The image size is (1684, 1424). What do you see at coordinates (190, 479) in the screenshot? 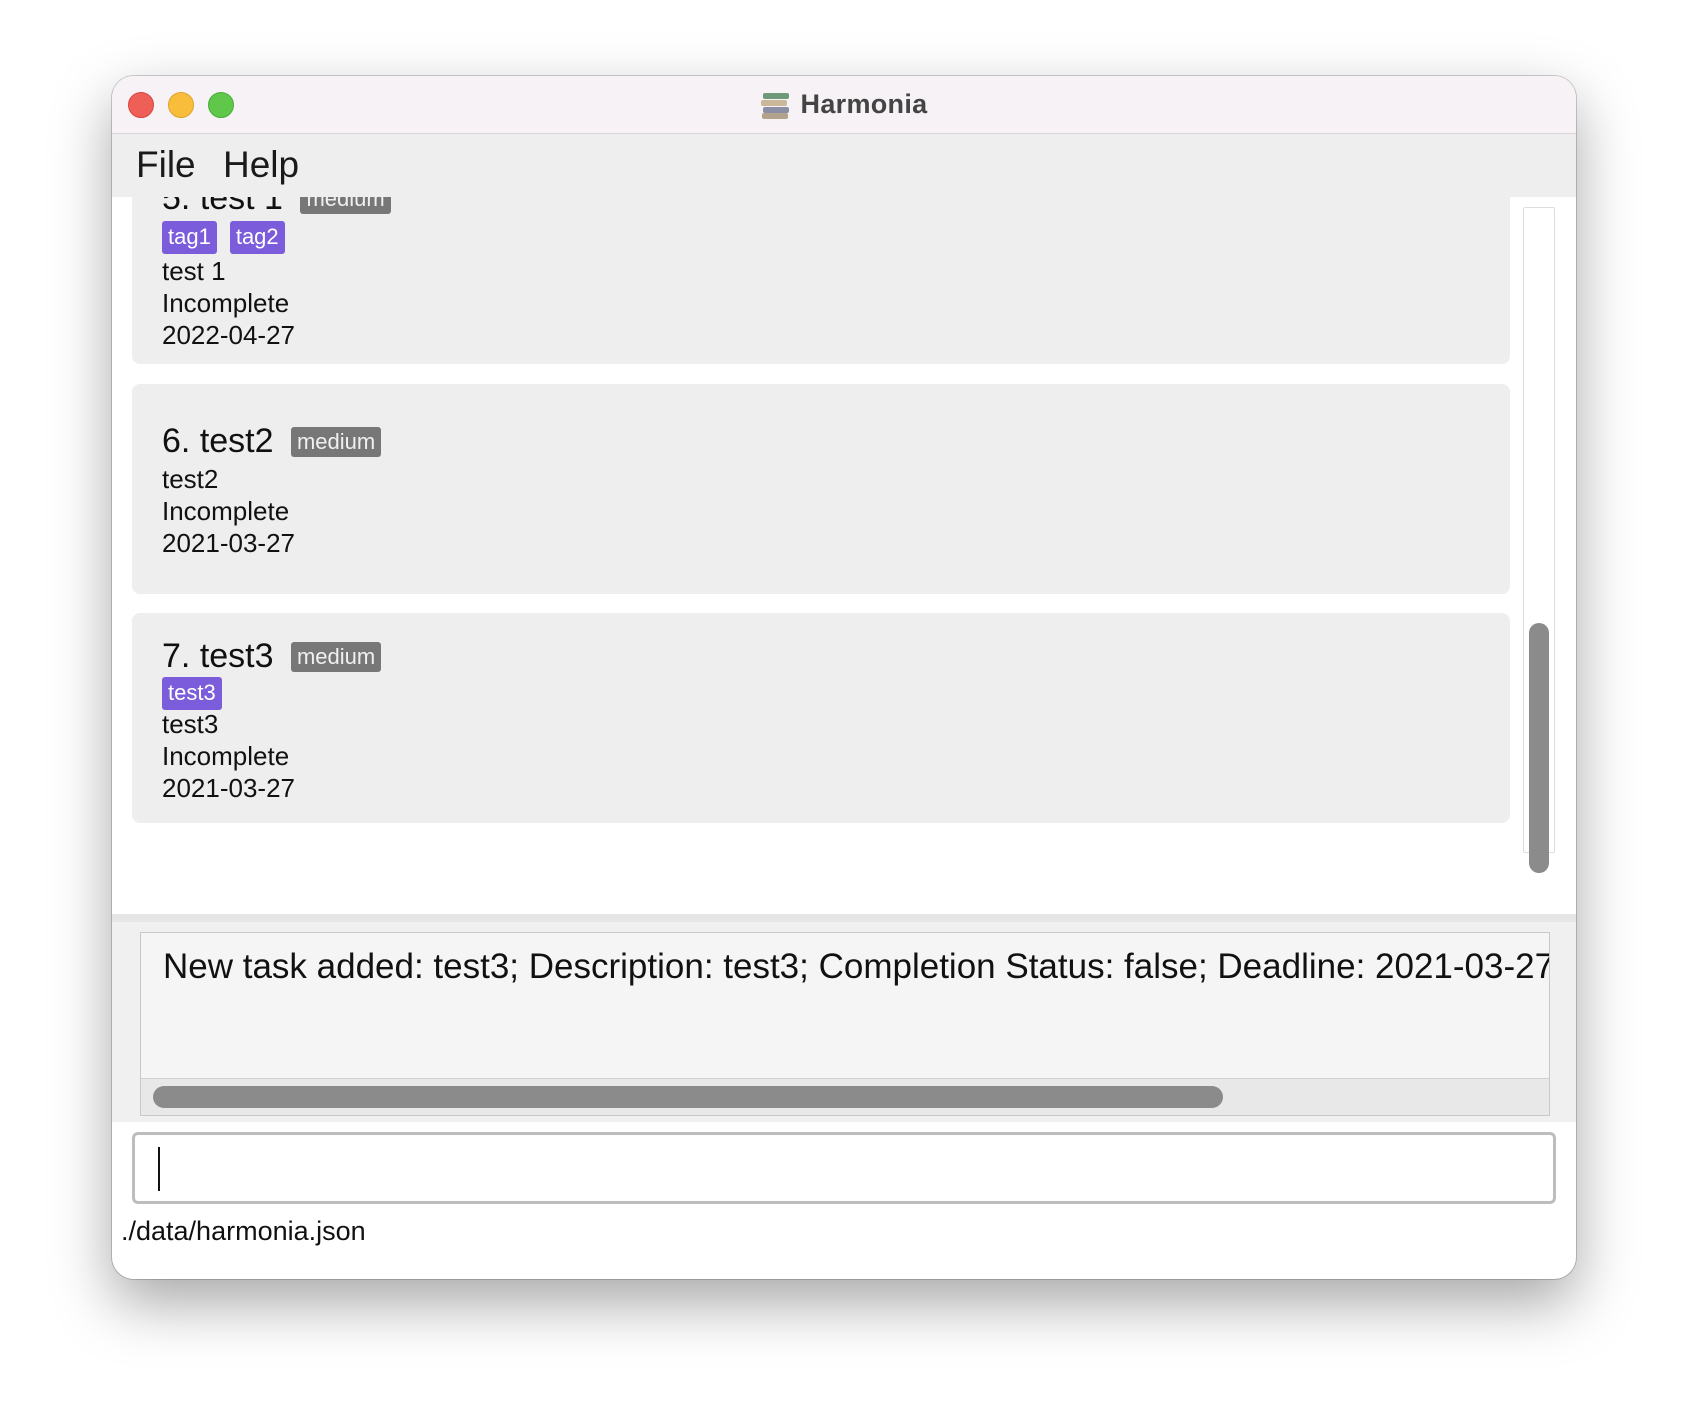
I see `task-description: test2` at bounding box center [190, 479].